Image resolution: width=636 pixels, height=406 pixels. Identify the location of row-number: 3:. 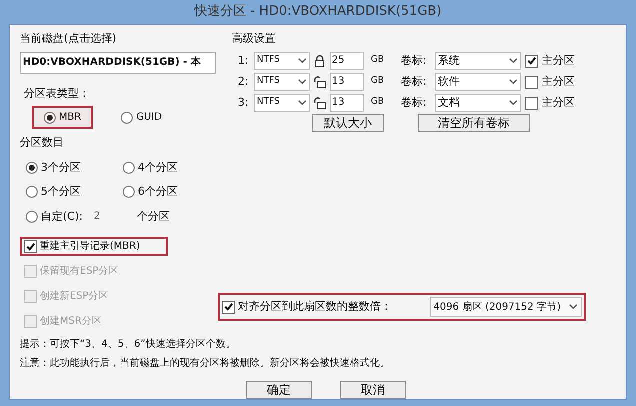
(244, 102).